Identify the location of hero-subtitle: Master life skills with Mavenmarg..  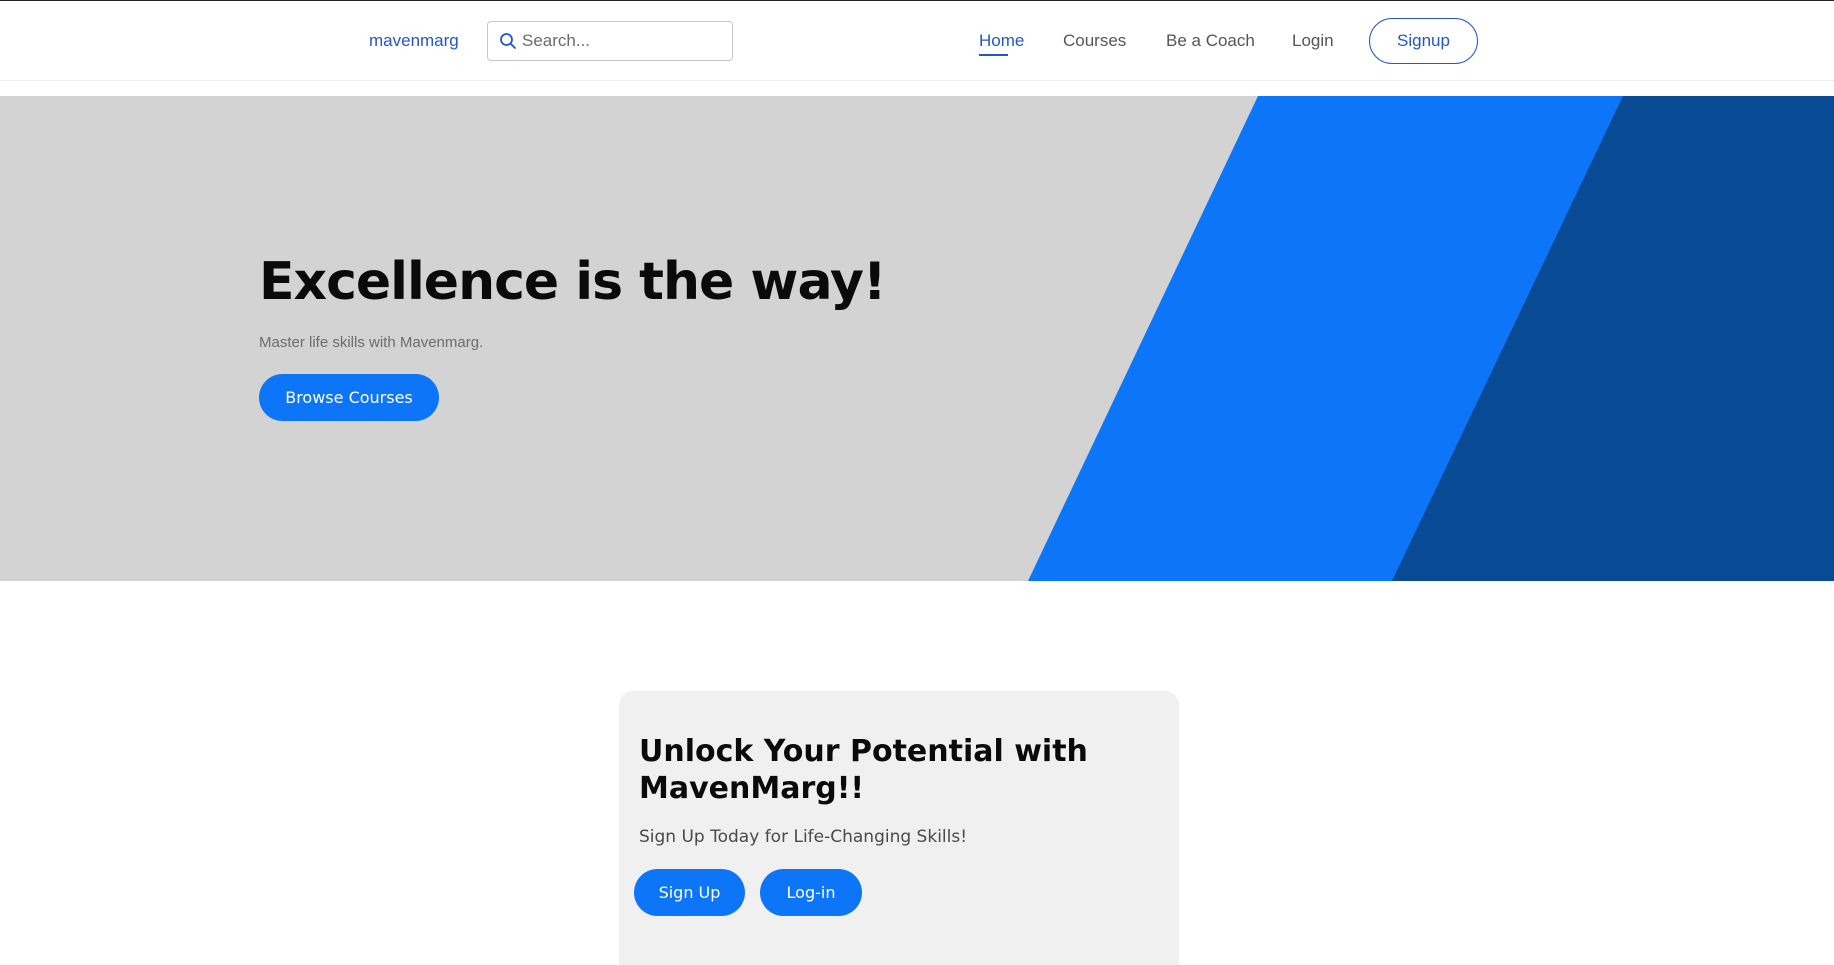
(371, 342).